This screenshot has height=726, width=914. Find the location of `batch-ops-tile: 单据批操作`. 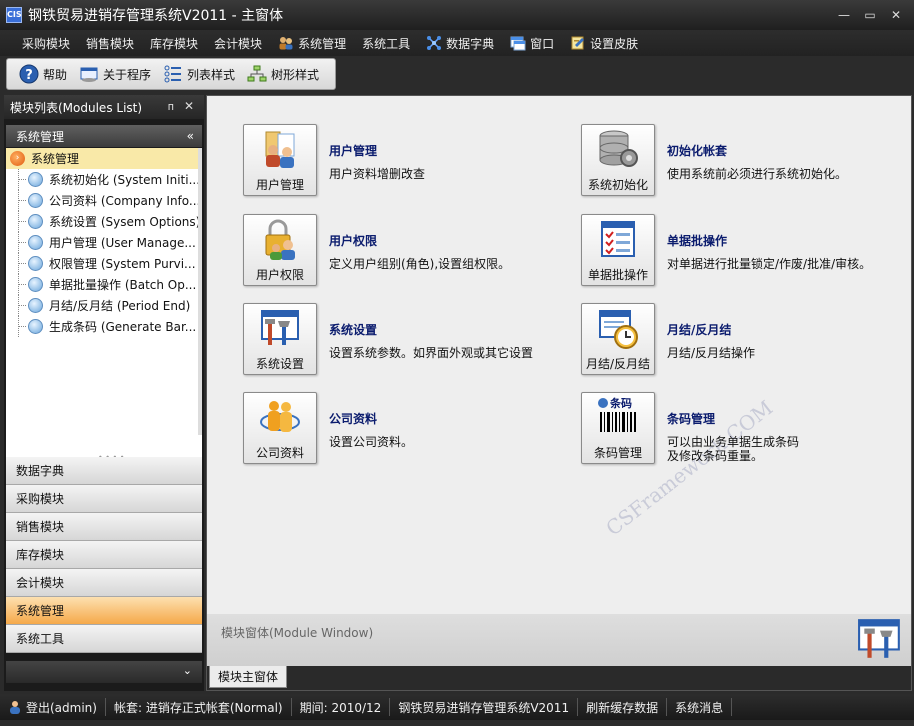

batch-ops-tile: 单据批操作 is located at coordinates (618, 250).